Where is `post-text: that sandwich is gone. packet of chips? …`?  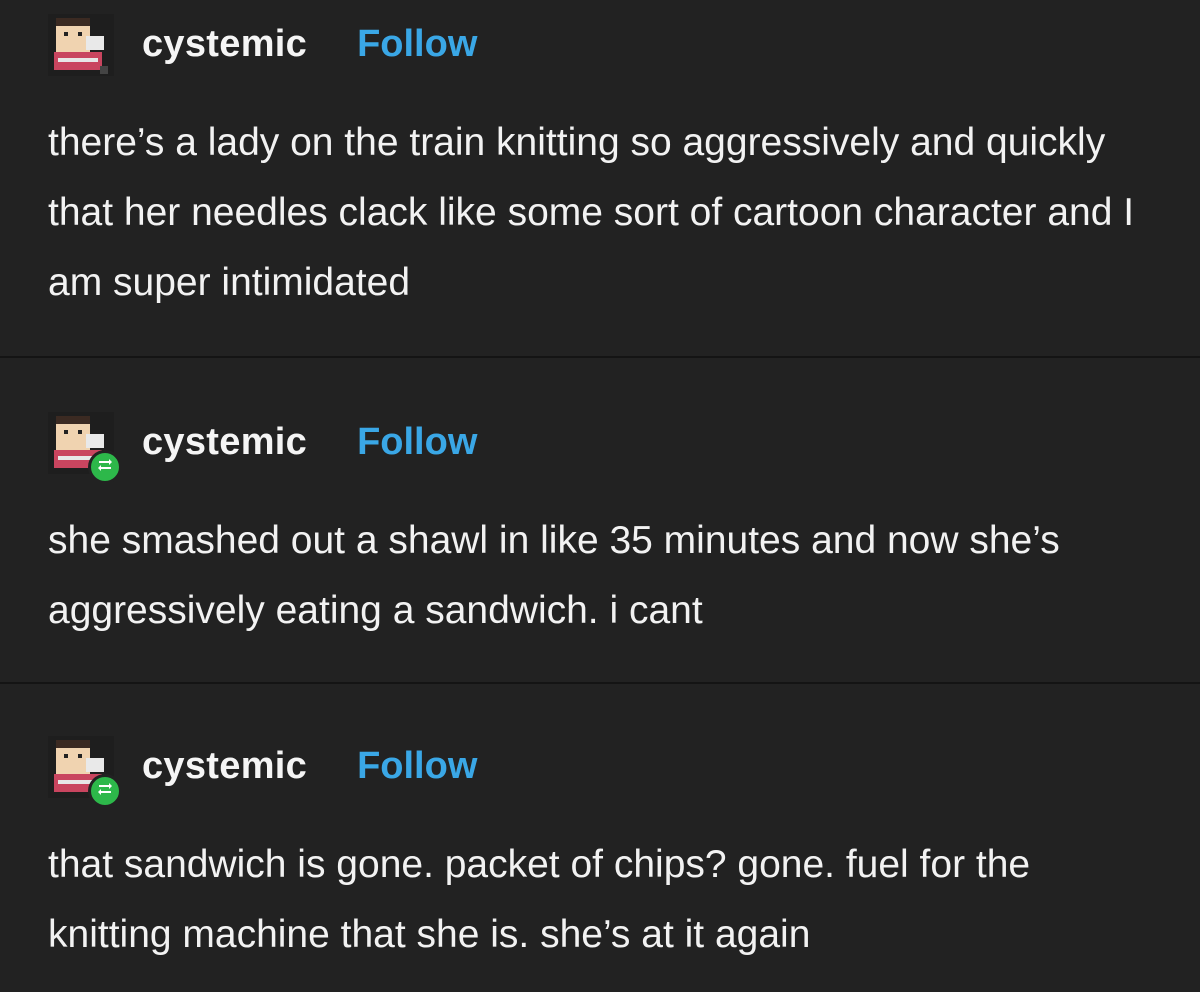
post-text: that sandwich is gone. packet of chips? … is located at coordinates (539, 899).